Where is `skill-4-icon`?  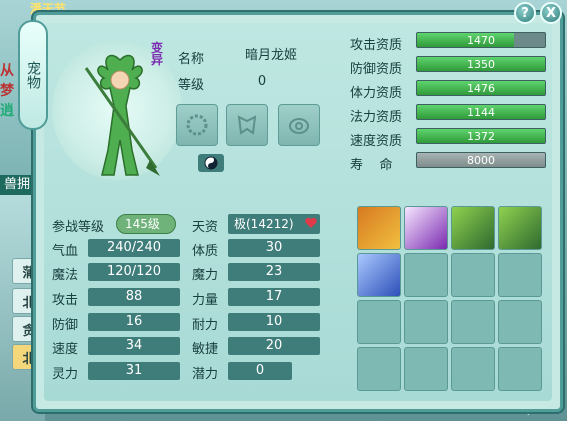 skill-4-icon is located at coordinates (520, 228).